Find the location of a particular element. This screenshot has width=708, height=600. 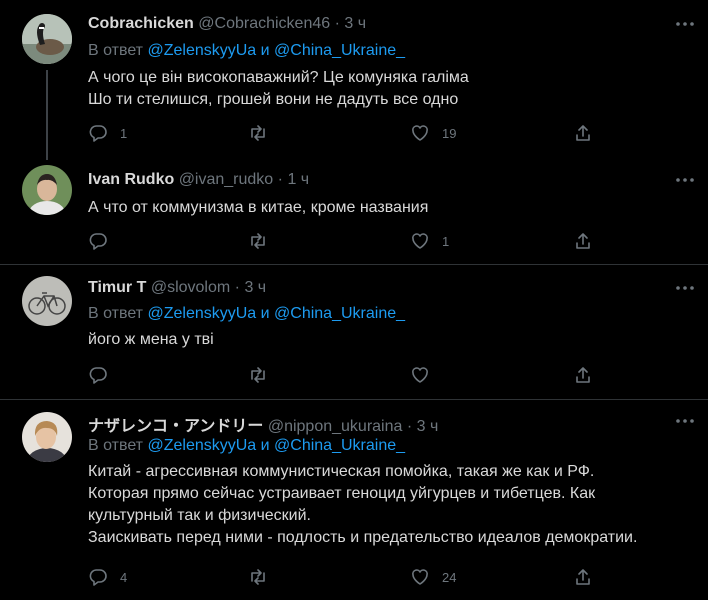

author-name: Timur T is located at coordinates (117, 287).